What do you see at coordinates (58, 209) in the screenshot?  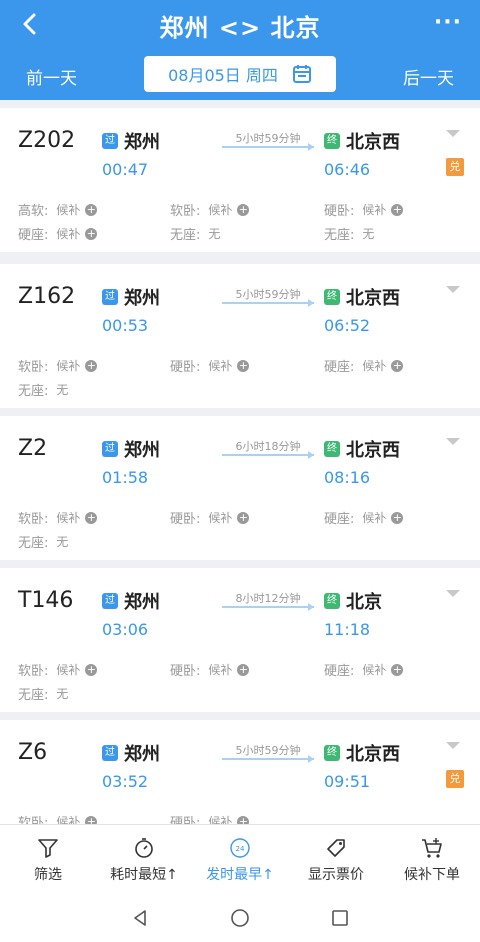 I see `seat-availability: 高软: 候补 +` at bounding box center [58, 209].